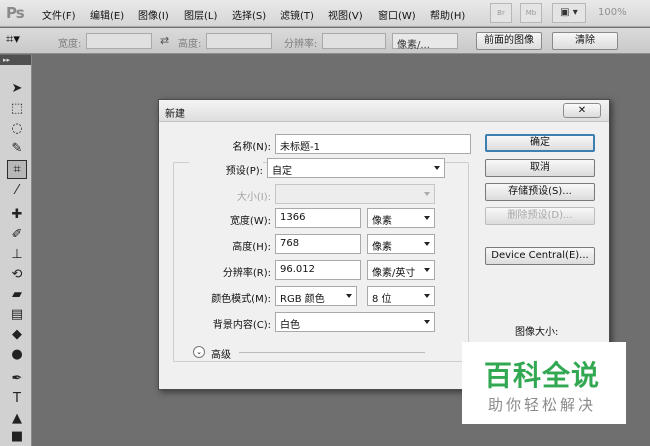 This screenshot has height=446, width=650. Describe the element at coordinates (540, 143) in the screenshot. I see `ok-button: 确定` at that location.